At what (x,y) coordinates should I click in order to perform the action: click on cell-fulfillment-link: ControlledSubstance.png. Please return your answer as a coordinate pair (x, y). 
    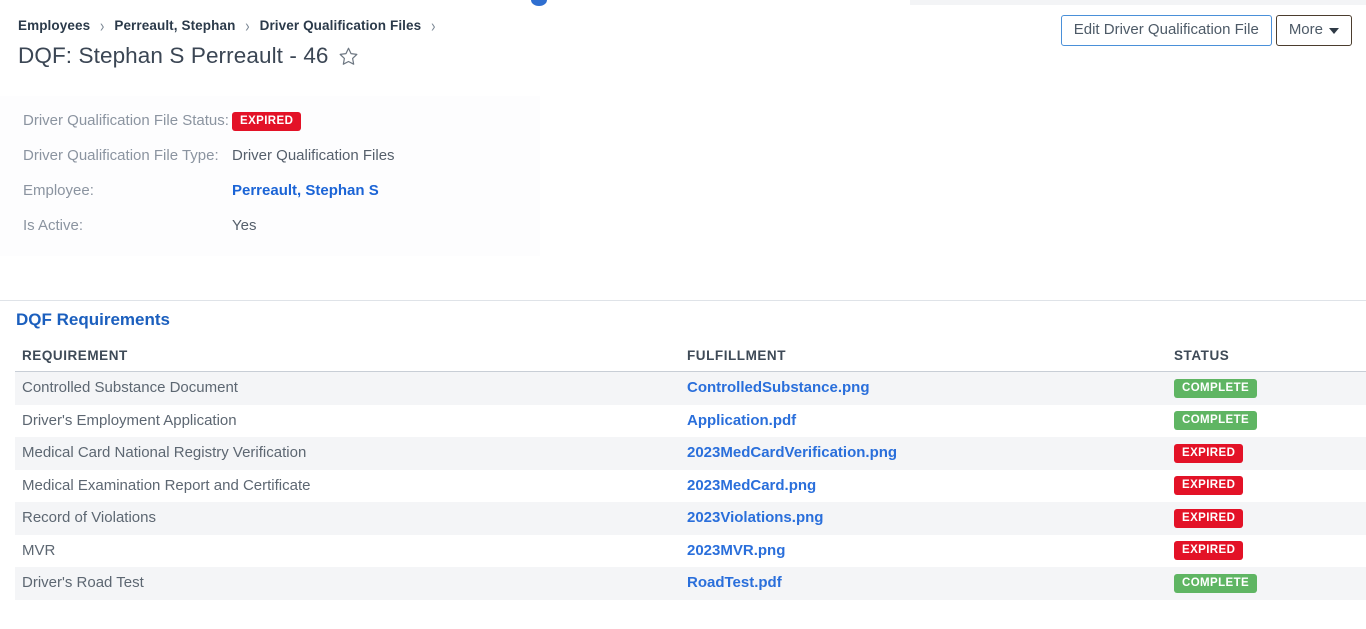
    Looking at the image, I should click on (930, 388).